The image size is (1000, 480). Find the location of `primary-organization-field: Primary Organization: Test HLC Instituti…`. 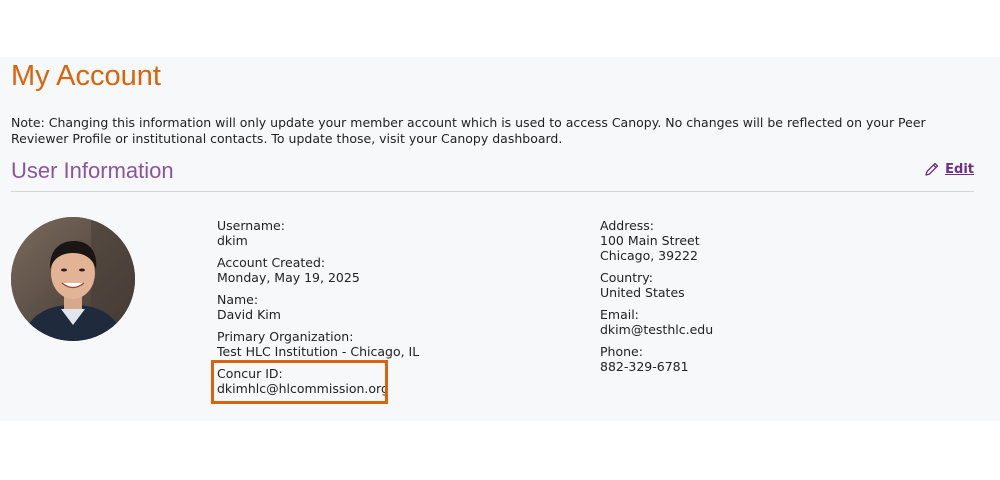

primary-organization-field: Primary Organization: Test HLC Instituti… is located at coordinates (318, 344).